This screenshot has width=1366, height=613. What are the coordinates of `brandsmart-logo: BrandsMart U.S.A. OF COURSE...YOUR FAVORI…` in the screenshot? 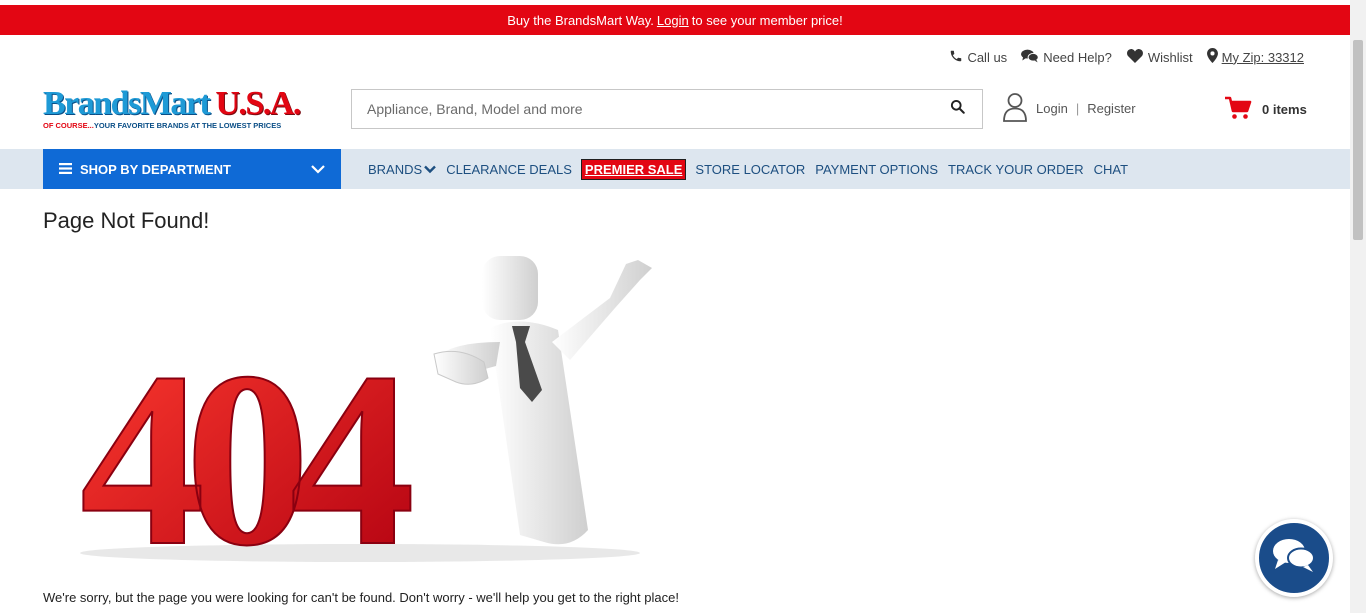 It's located at (175, 108).